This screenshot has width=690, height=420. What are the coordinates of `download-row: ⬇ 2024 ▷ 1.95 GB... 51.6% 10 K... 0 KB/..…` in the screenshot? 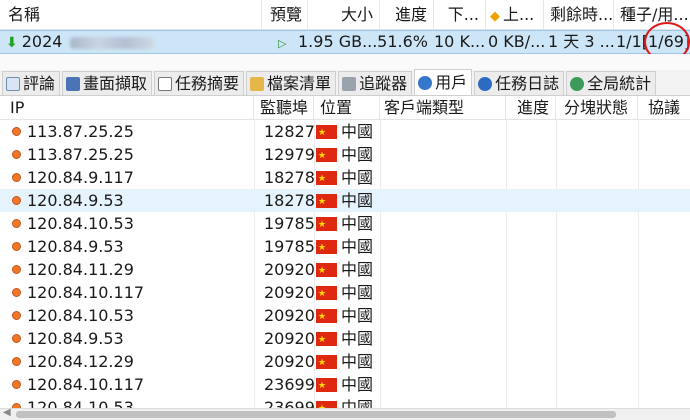 It's located at (345, 42).